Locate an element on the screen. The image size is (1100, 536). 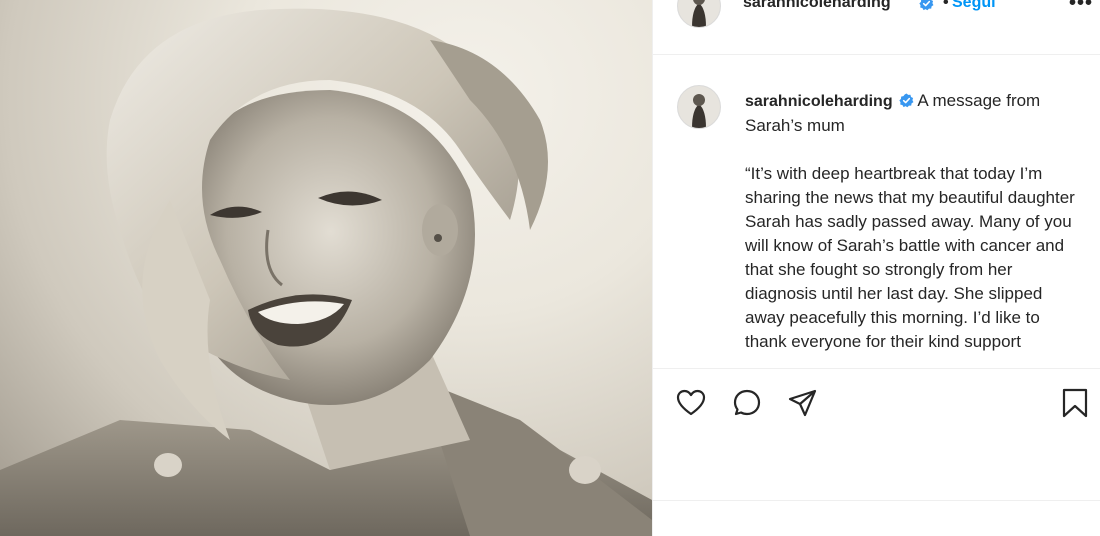
post-header: sarahnicoleharding • Segui ••• is located at coordinates (876, 27).